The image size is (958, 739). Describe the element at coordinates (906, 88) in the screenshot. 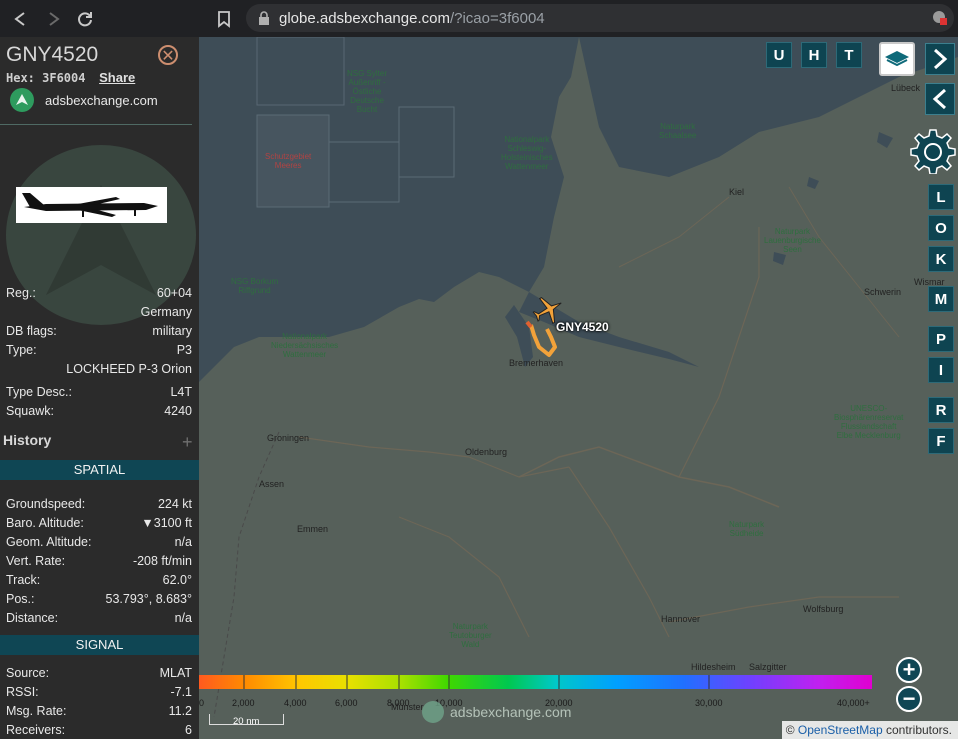

I see `map-place-label: Lübeck` at that location.